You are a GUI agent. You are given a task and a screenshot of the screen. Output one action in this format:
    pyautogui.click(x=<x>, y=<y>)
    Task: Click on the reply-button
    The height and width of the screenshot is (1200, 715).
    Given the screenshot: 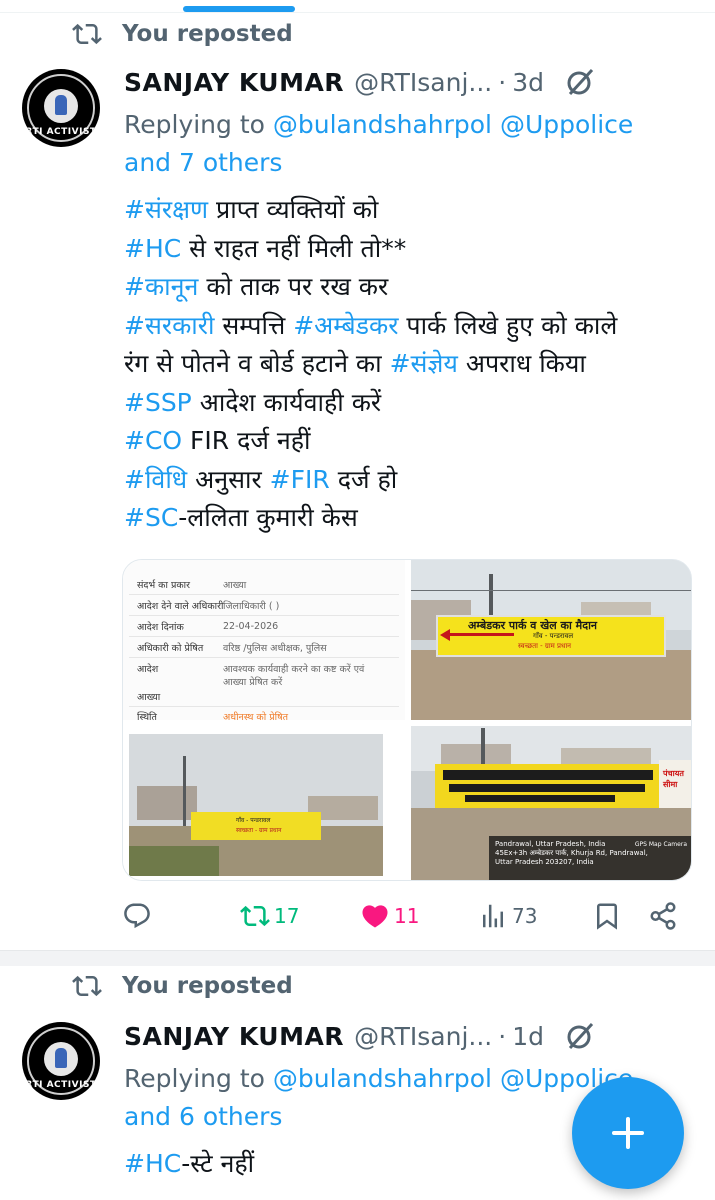 What is the action you would take?
    pyautogui.click(x=137, y=916)
    